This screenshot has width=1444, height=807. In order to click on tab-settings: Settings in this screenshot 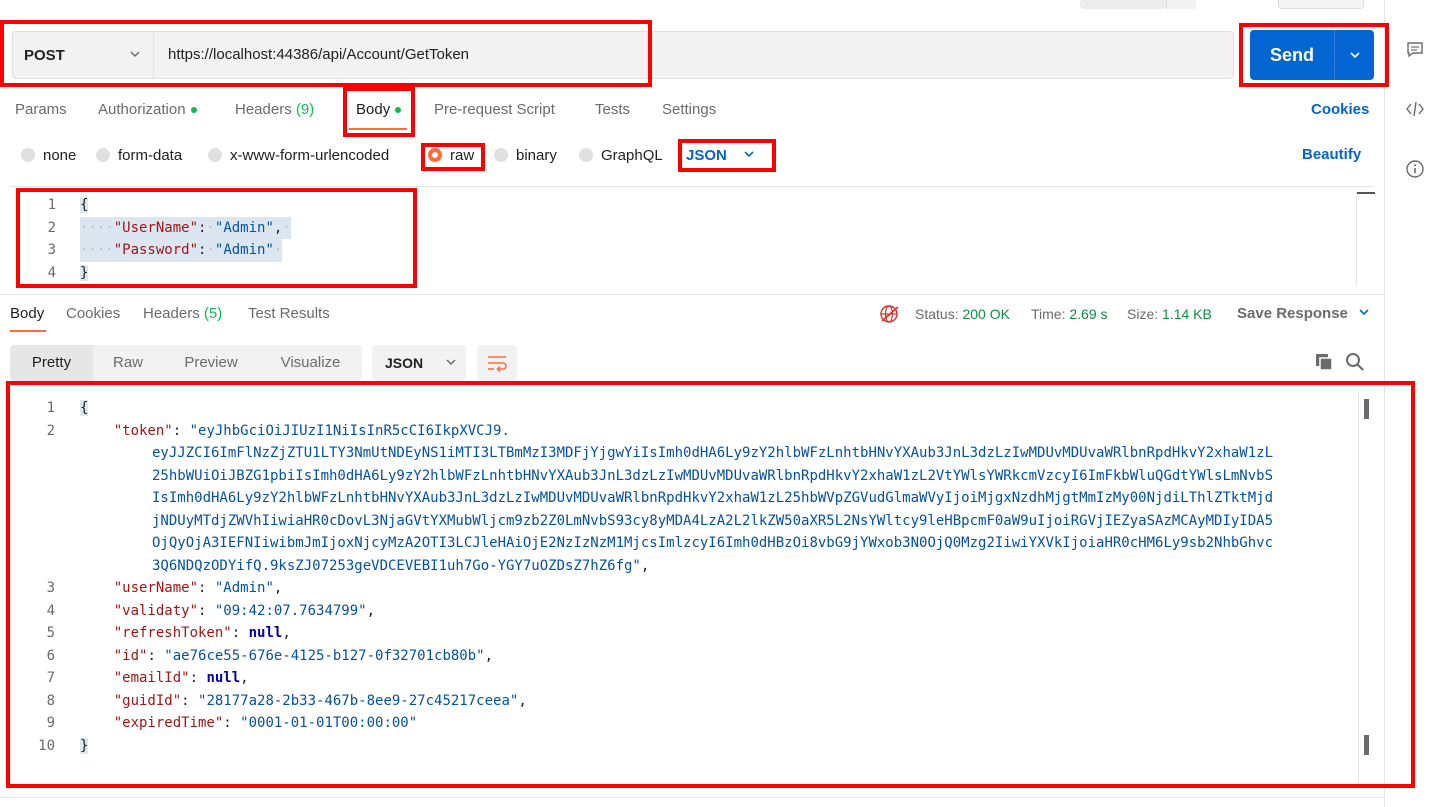, I will do `click(689, 110)`.